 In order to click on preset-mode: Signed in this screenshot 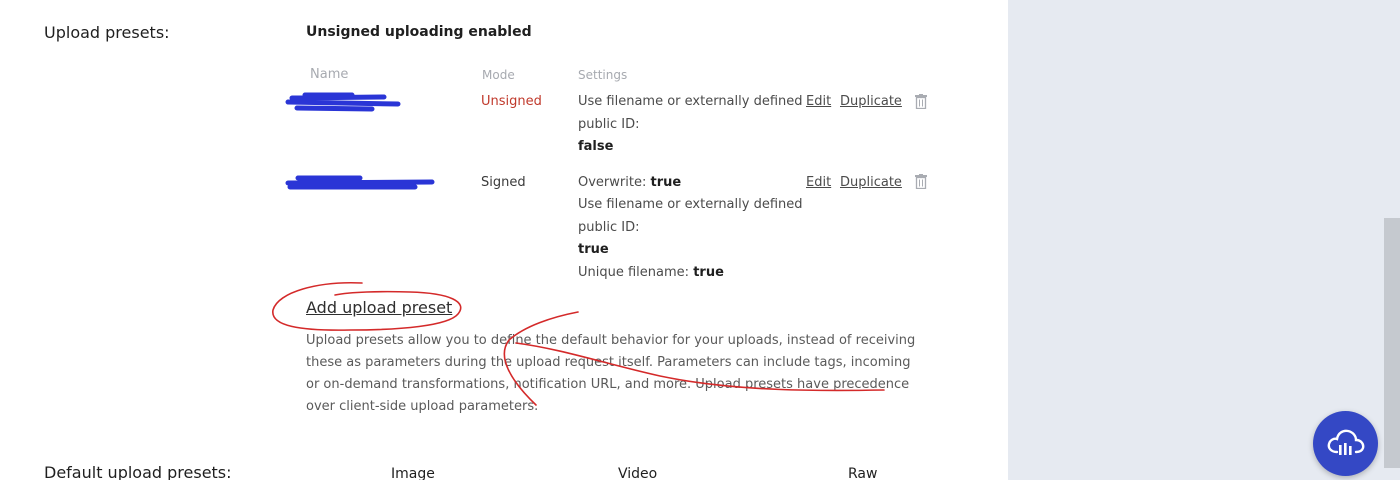, I will do `click(503, 182)`.